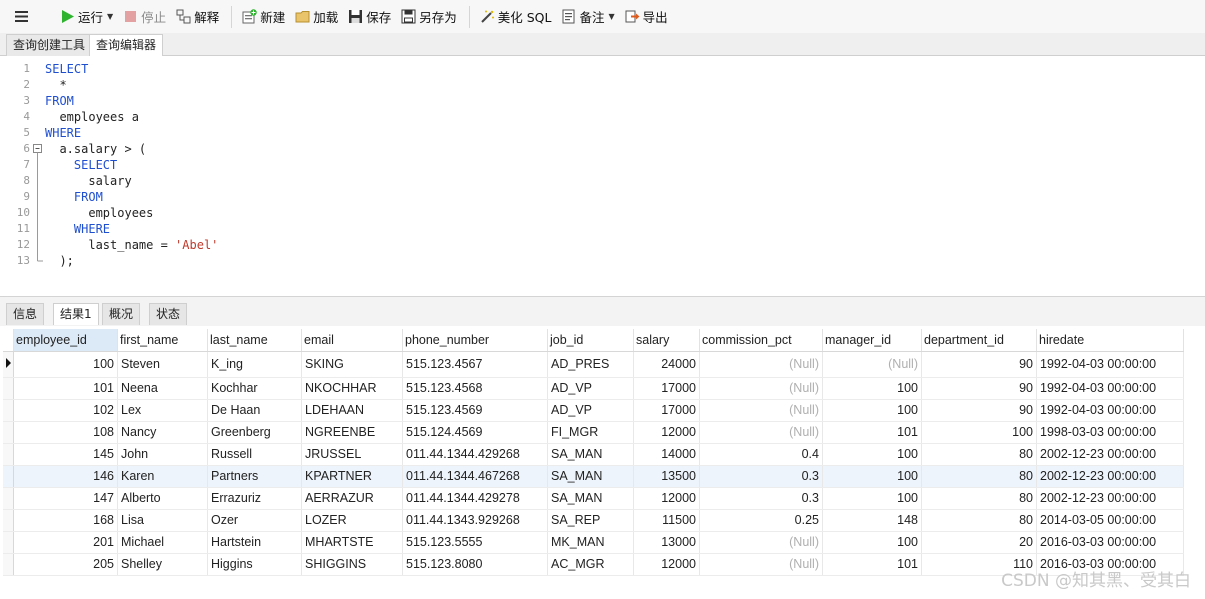  What do you see at coordinates (65, 432) in the screenshot?
I see `table-cell: 108` at bounding box center [65, 432].